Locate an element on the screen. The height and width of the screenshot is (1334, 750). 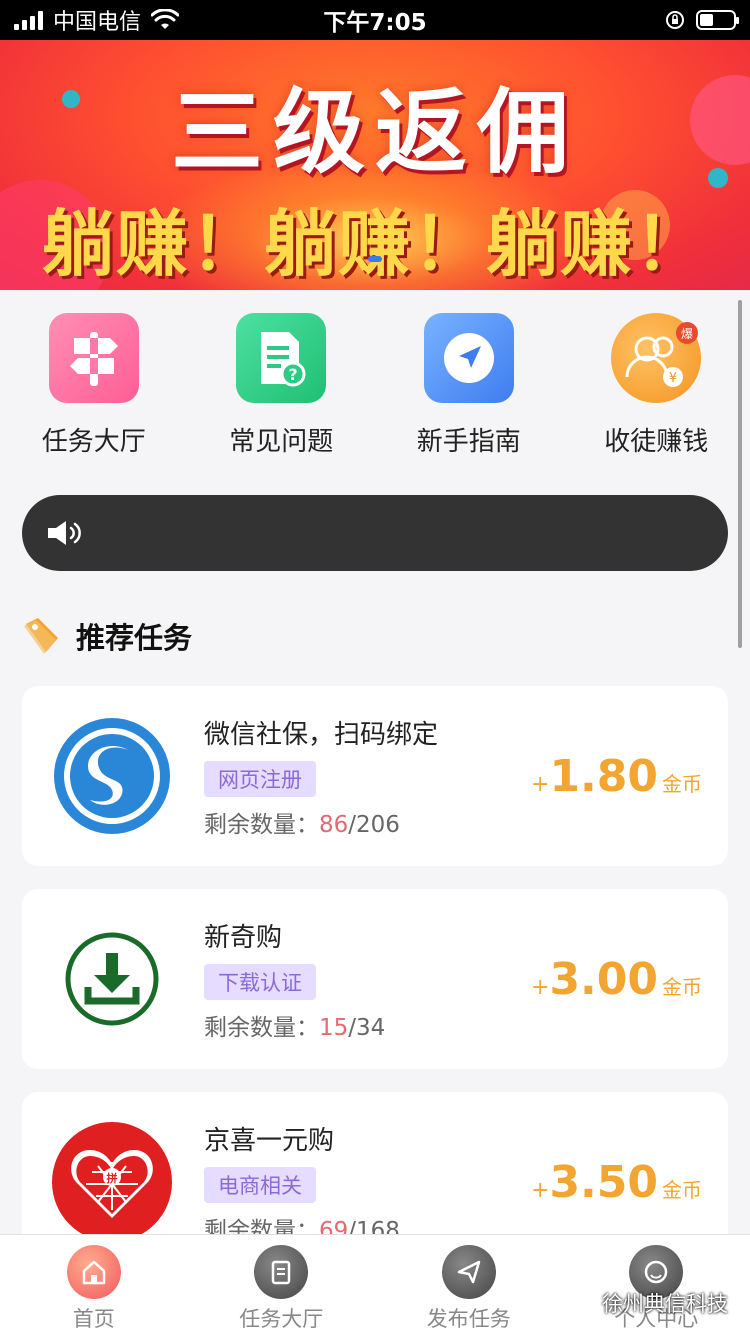
menu-label: 常见问题 is located at coordinates (281, 442).